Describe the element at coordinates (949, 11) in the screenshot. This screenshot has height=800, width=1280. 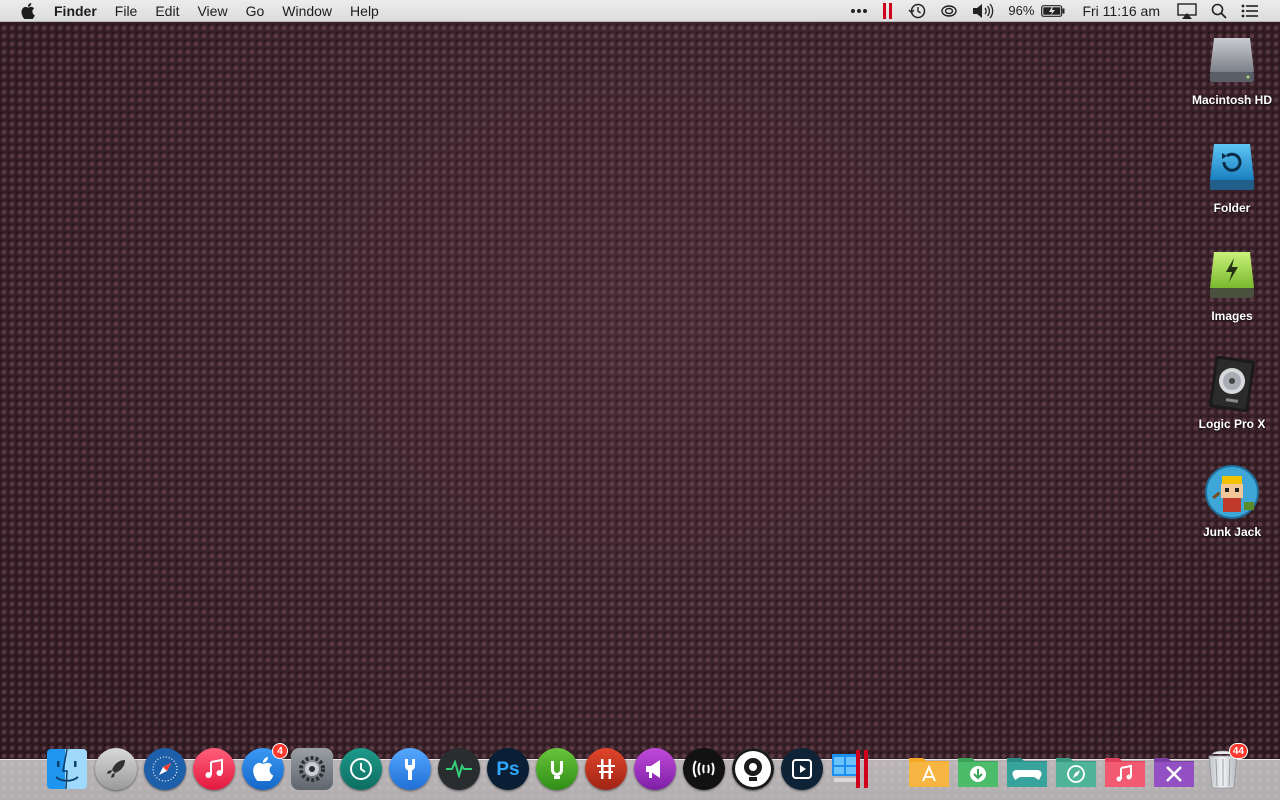
I see `sync-icon` at that location.